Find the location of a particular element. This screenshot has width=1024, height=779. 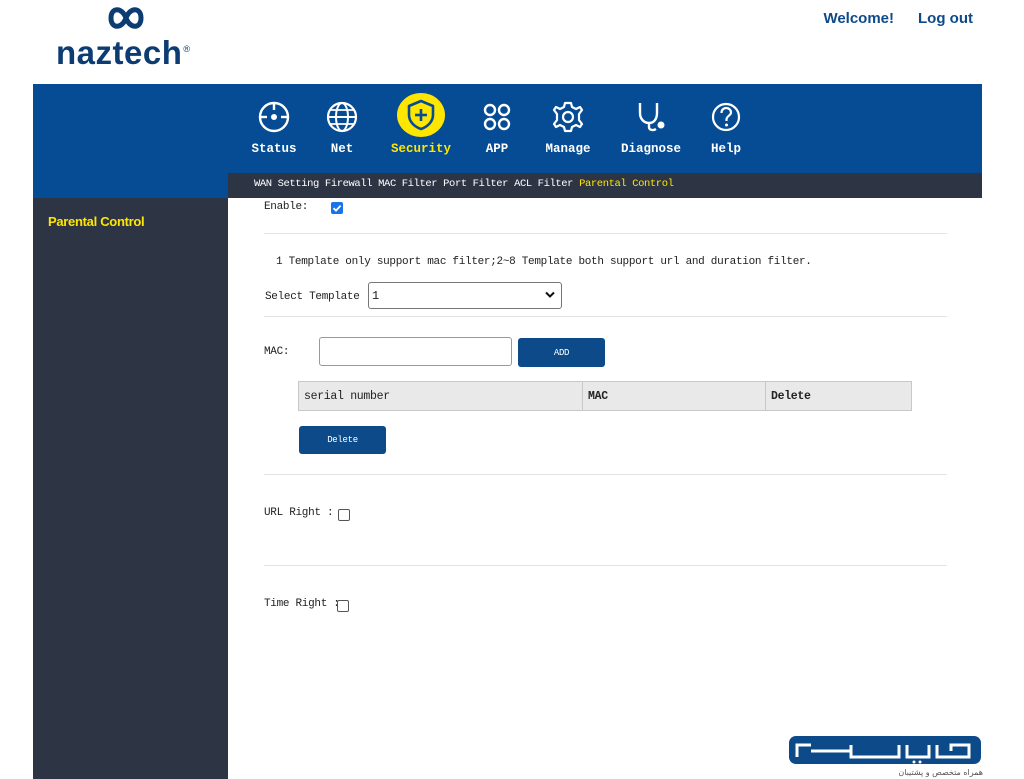

nav-item-status: Status is located at coordinates (274, 126).